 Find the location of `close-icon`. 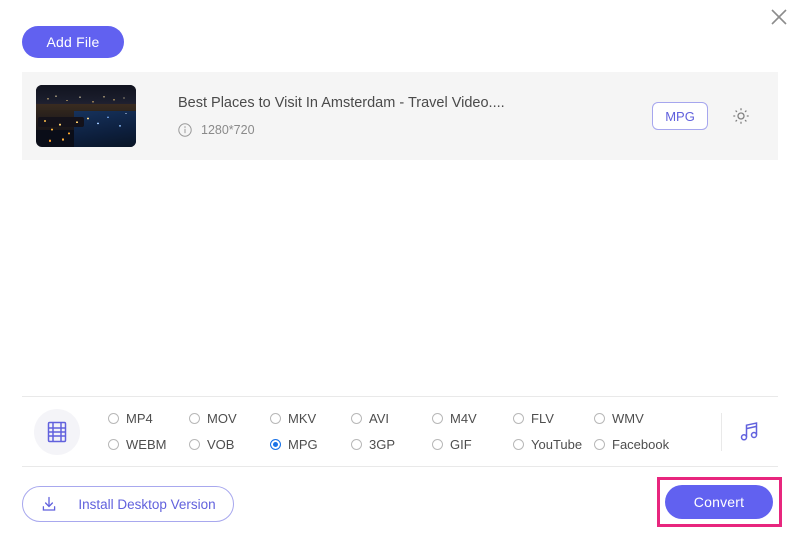

close-icon is located at coordinates (779, 17).